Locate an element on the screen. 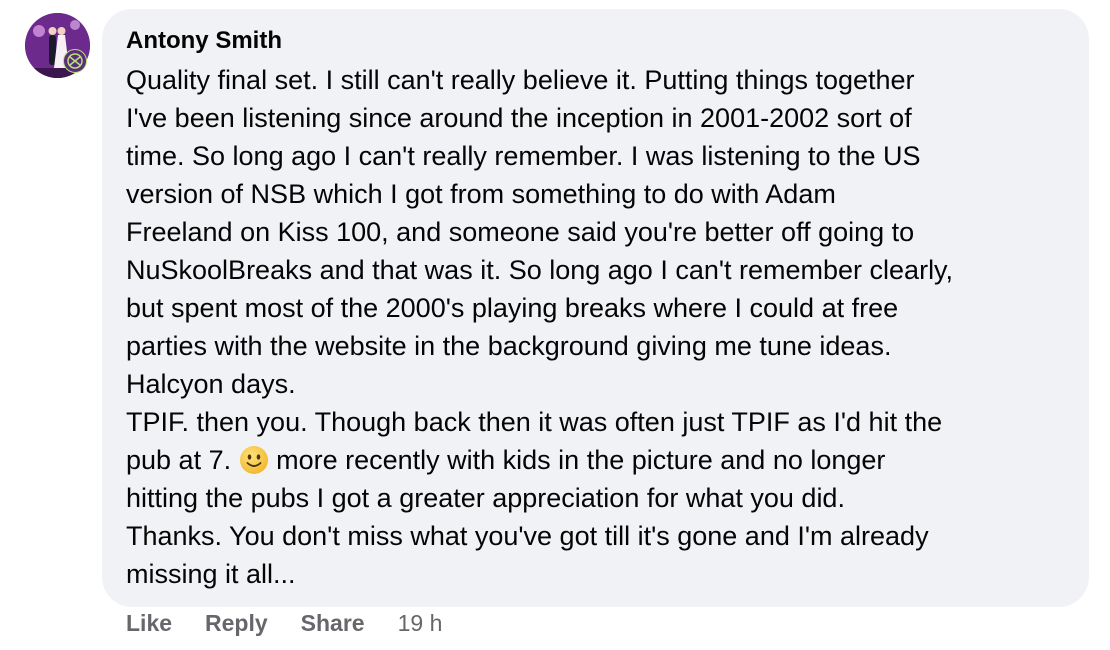 This screenshot has width=1110, height=650. comment-line: pub at 7. is located at coordinates (182, 460).